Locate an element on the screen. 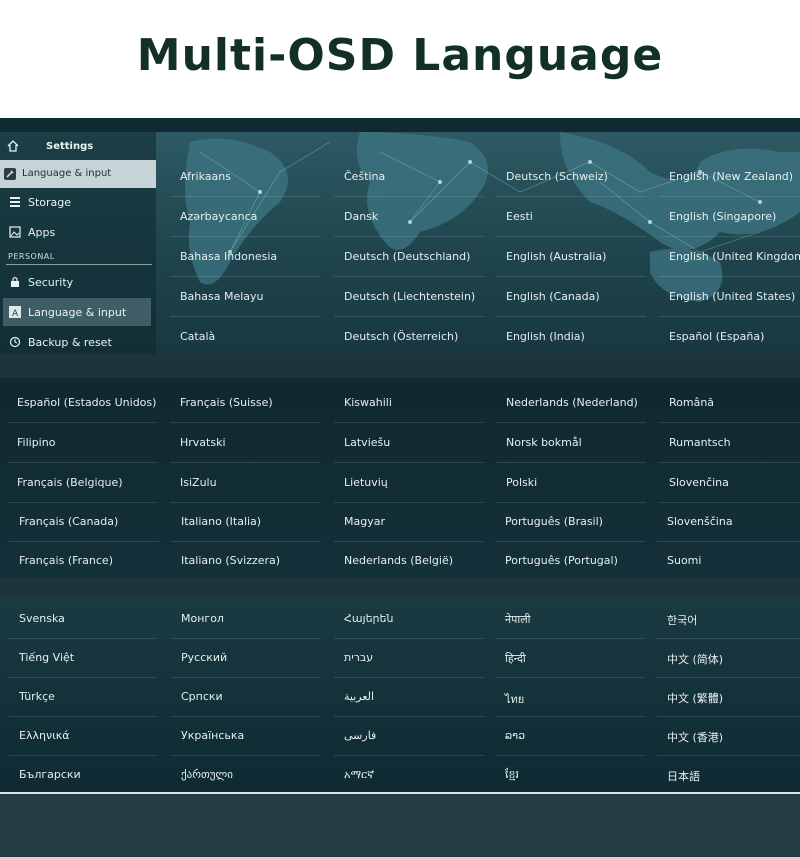 This screenshot has height=857, width=800. language-item: Eesti is located at coordinates (571, 217).